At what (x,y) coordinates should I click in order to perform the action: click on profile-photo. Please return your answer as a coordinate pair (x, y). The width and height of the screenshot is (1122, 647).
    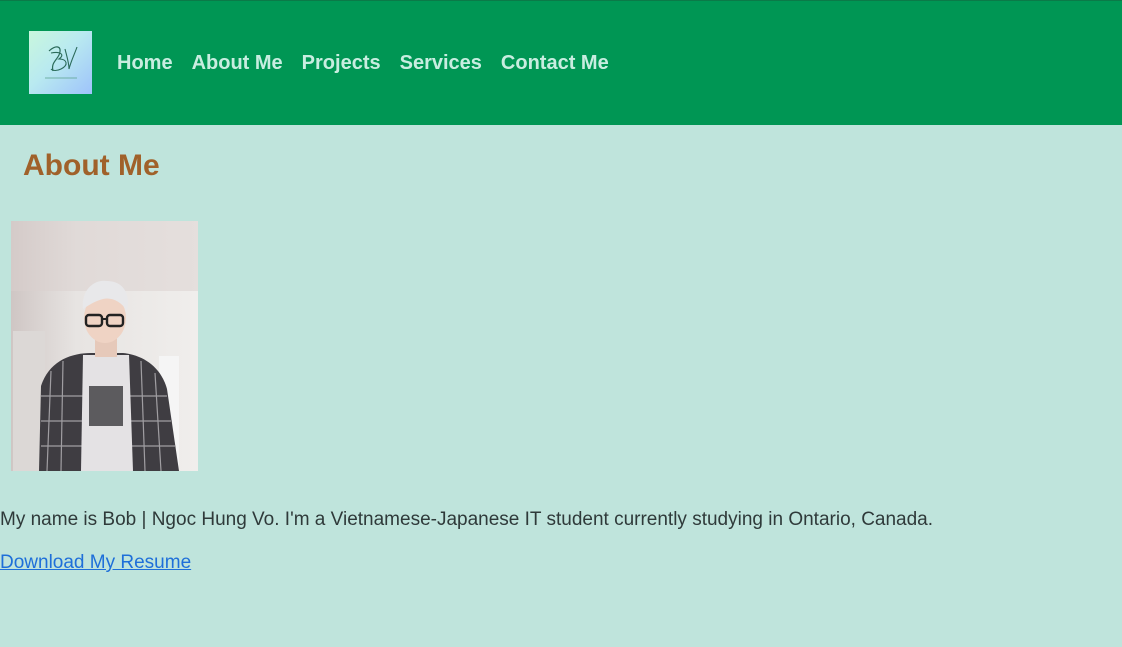
    Looking at the image, I should click on (104, 346).